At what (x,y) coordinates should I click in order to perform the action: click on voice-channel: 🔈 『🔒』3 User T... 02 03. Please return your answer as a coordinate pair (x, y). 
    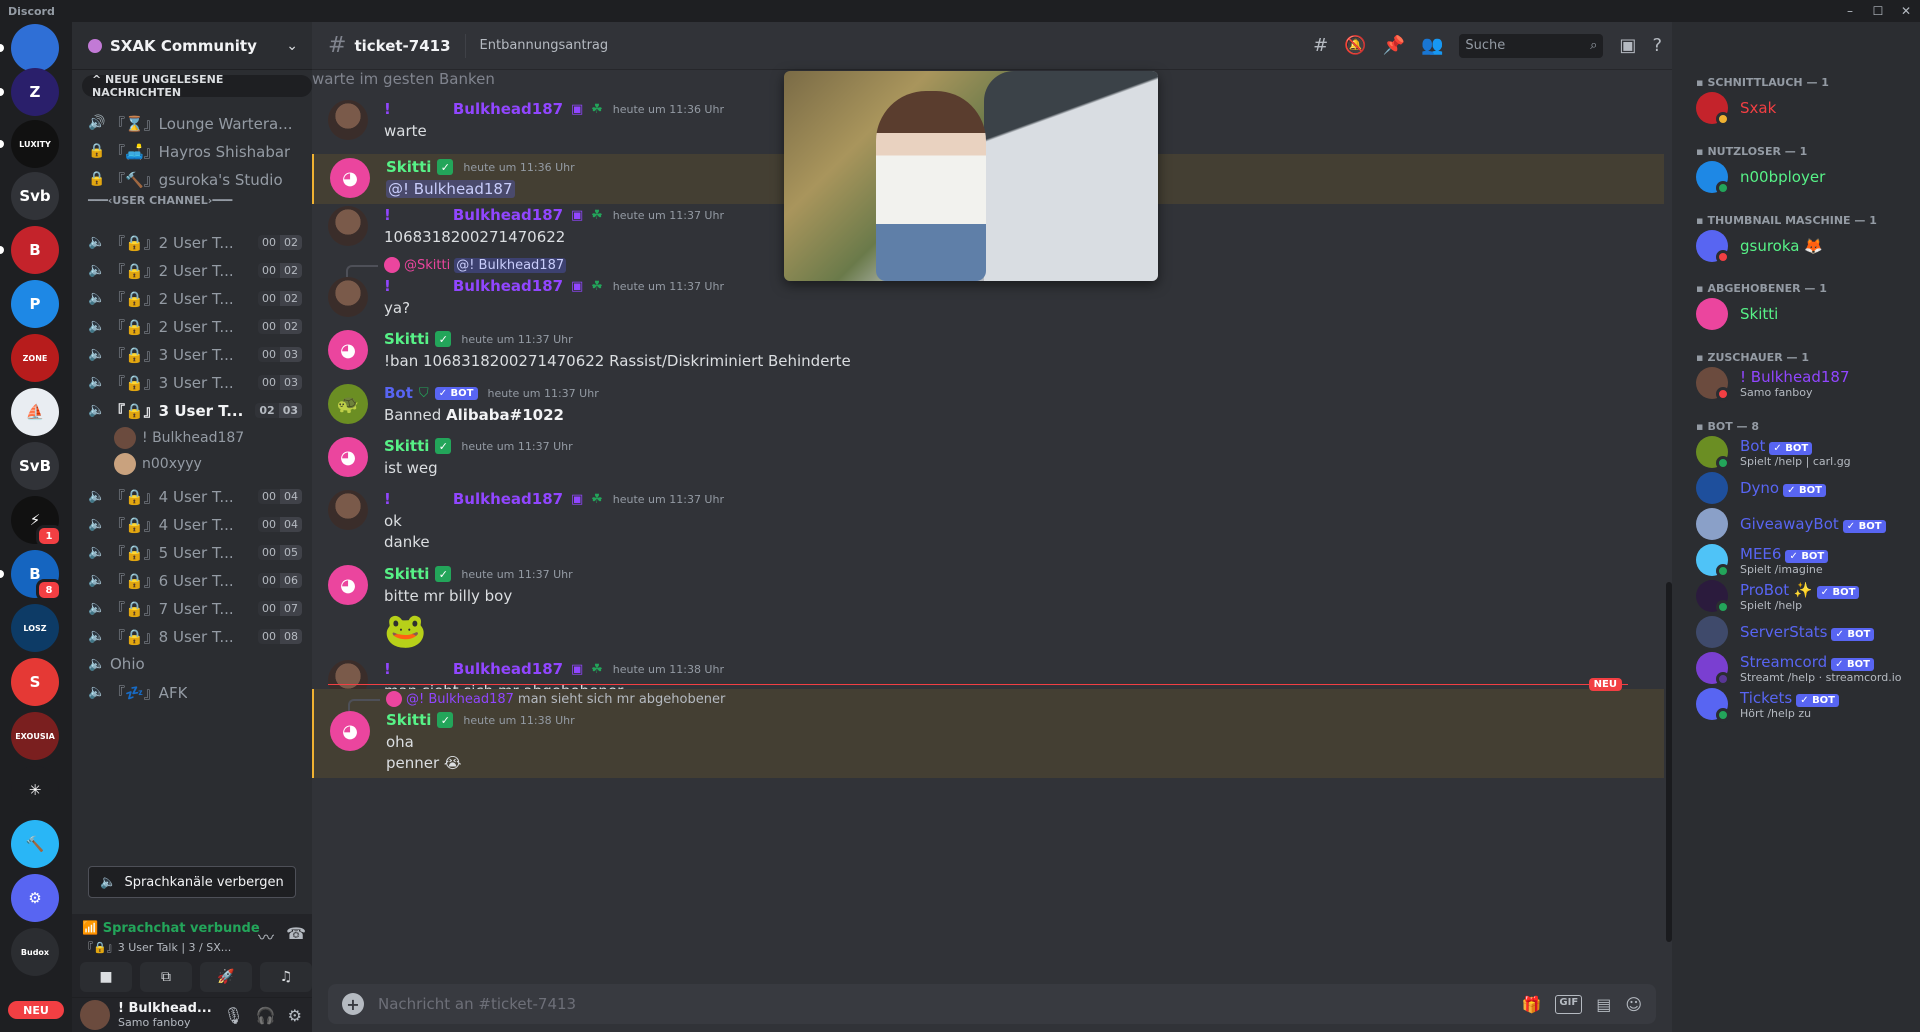
    Looking at the image, I should click on (192, 410).